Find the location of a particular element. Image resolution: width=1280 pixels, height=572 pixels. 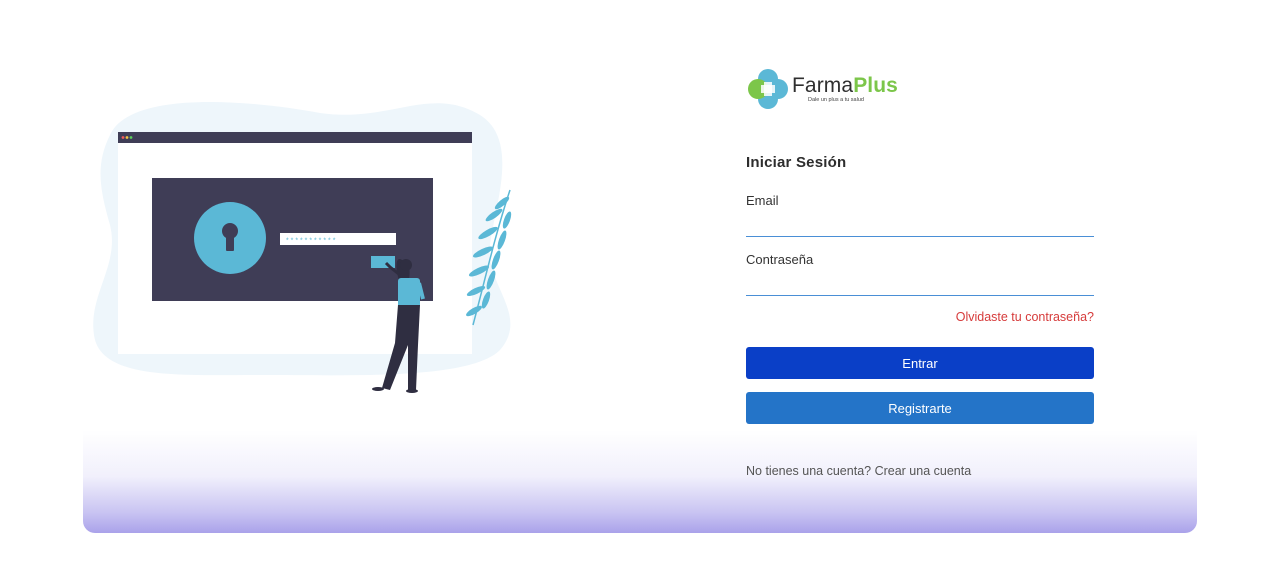

keyhole-bottom is located at coordinates (230, 242).